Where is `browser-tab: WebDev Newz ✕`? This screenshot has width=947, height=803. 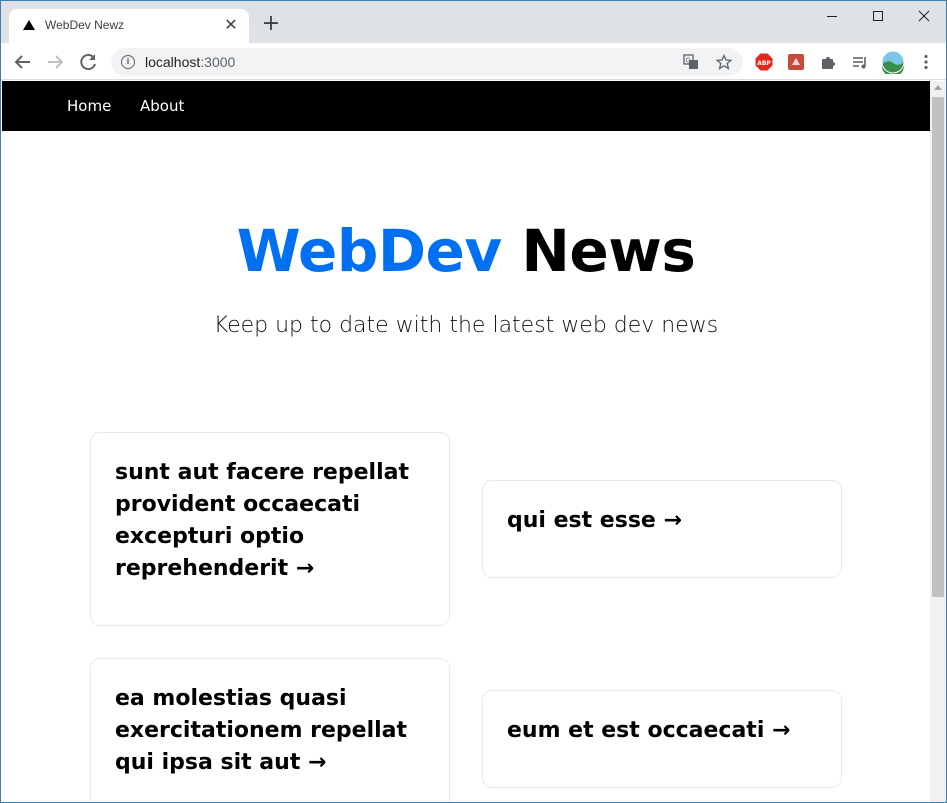
browser-tab: WebDev Newz ✕ is located at coordinates (129, 26).